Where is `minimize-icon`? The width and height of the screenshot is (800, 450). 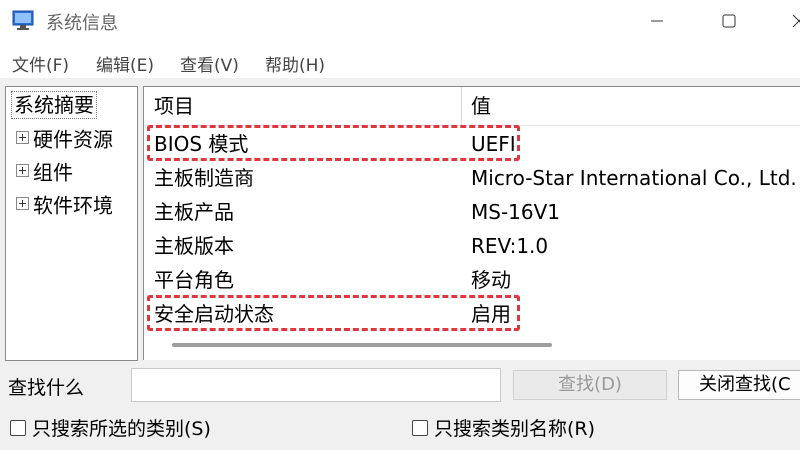
minimize-icon is located at coordinates (657, 21).